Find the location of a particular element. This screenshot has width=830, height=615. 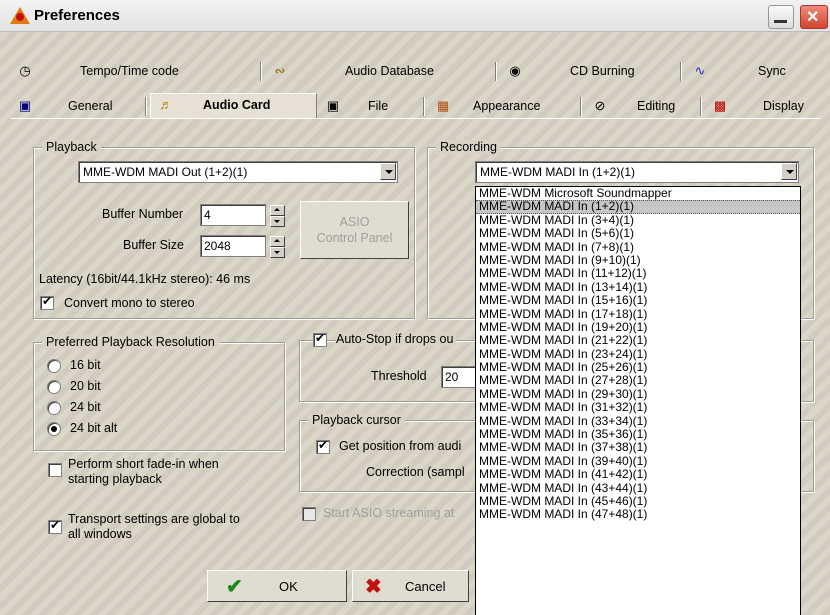

buffer-size-label: Buffer Size is located at coordinates (153, 245).